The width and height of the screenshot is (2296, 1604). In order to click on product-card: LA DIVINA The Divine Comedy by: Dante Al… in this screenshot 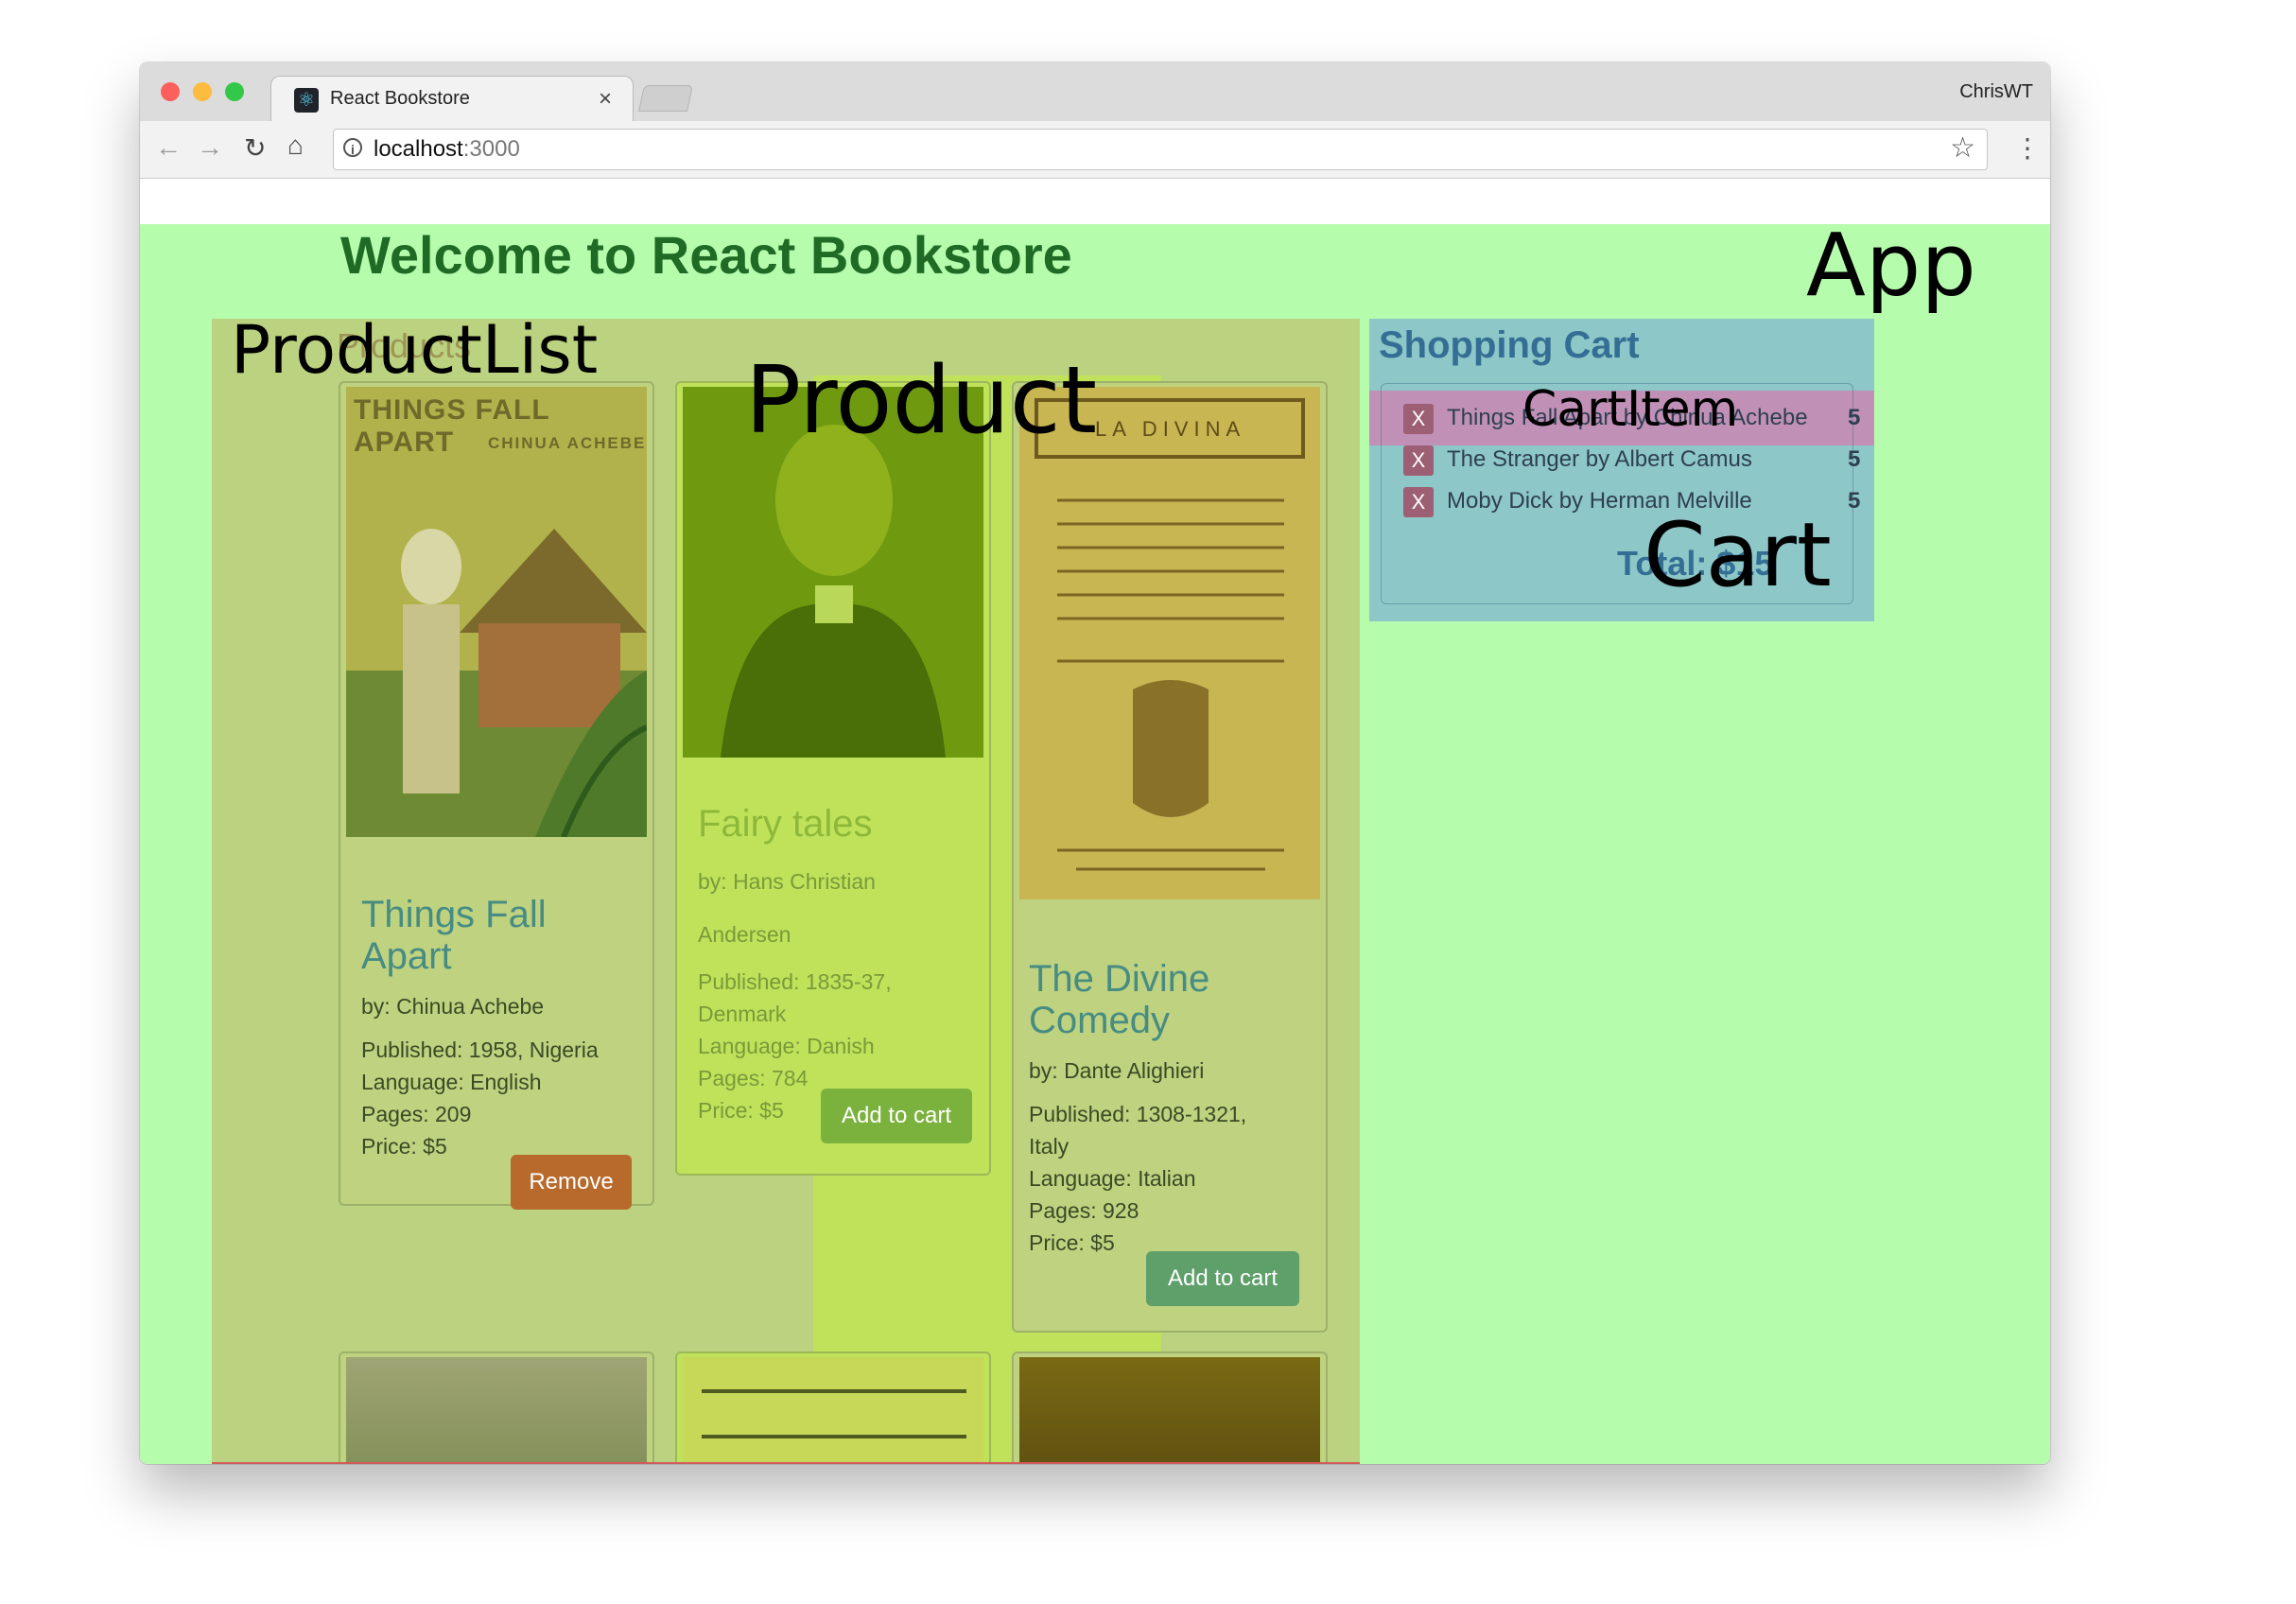, I will do `click(1170, 857)`.